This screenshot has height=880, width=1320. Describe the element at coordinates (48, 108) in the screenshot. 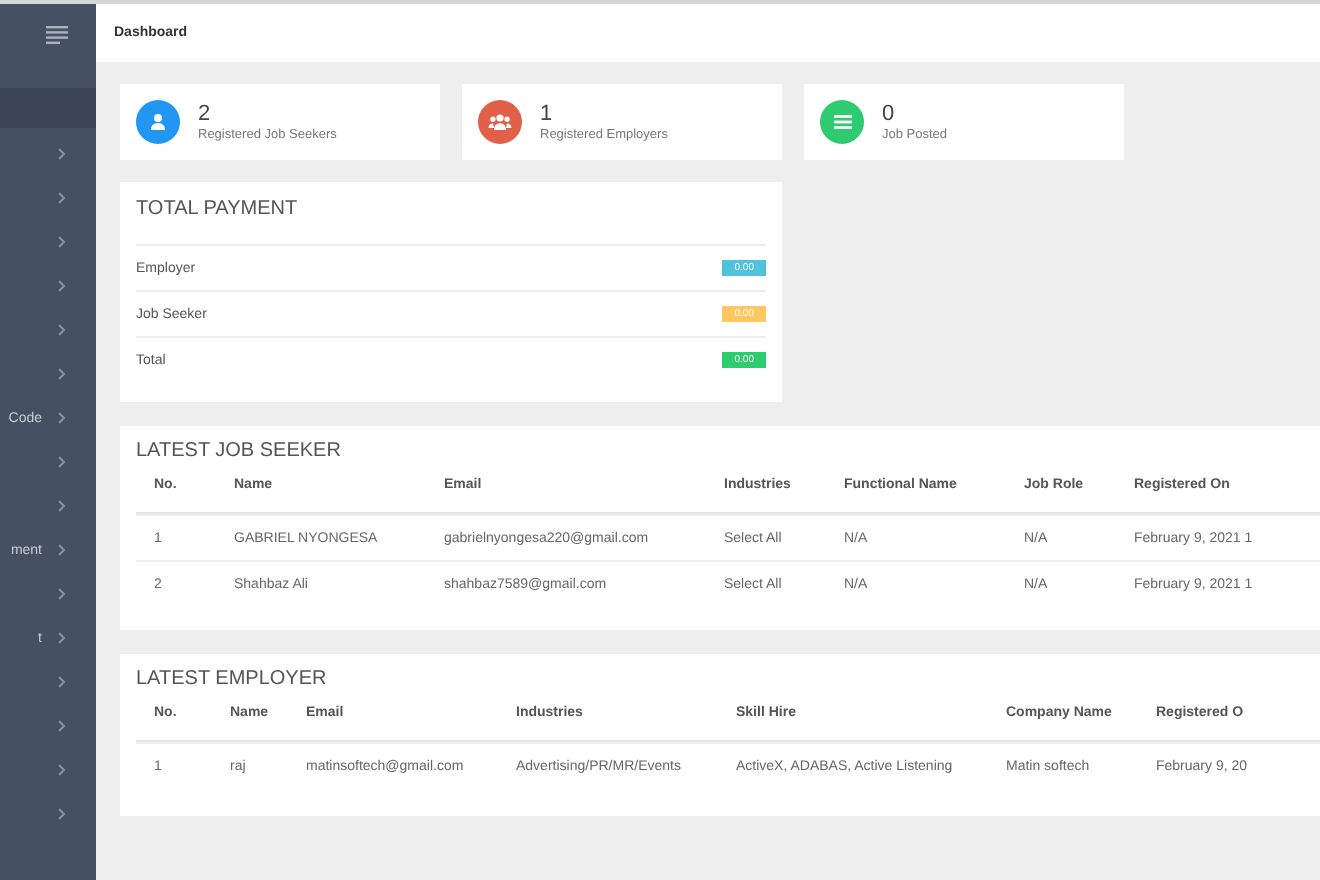

I see `sidebar-item` at that location.